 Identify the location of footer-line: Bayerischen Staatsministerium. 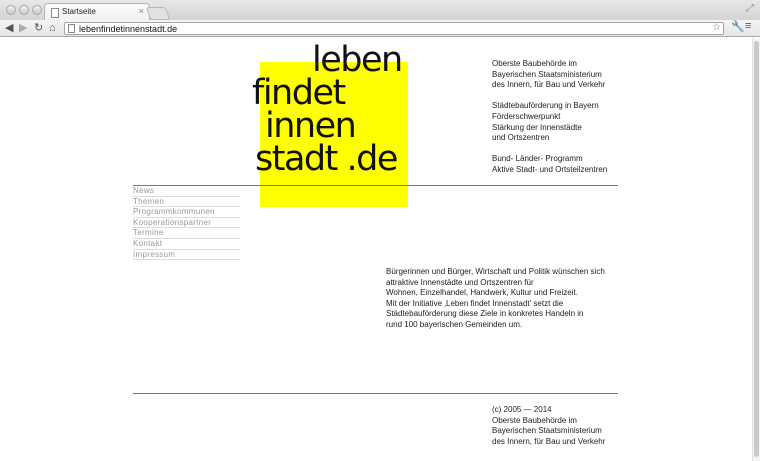
(547, 431).